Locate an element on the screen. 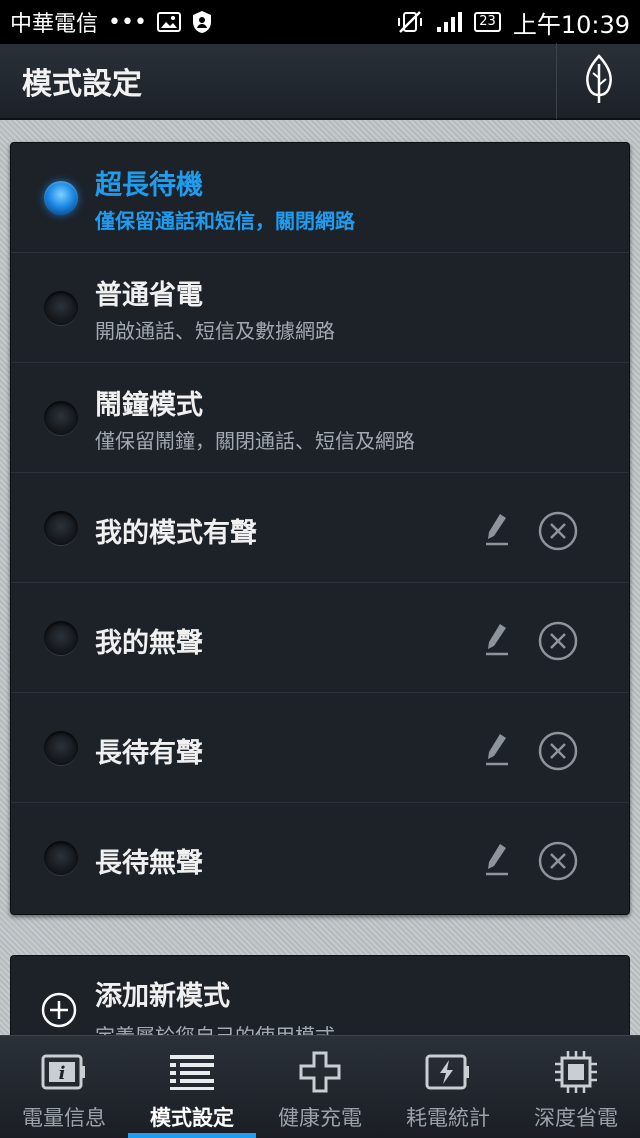 This screenshot has height=1138, width=640. leaf-icon is located at coordinates (599, 81).